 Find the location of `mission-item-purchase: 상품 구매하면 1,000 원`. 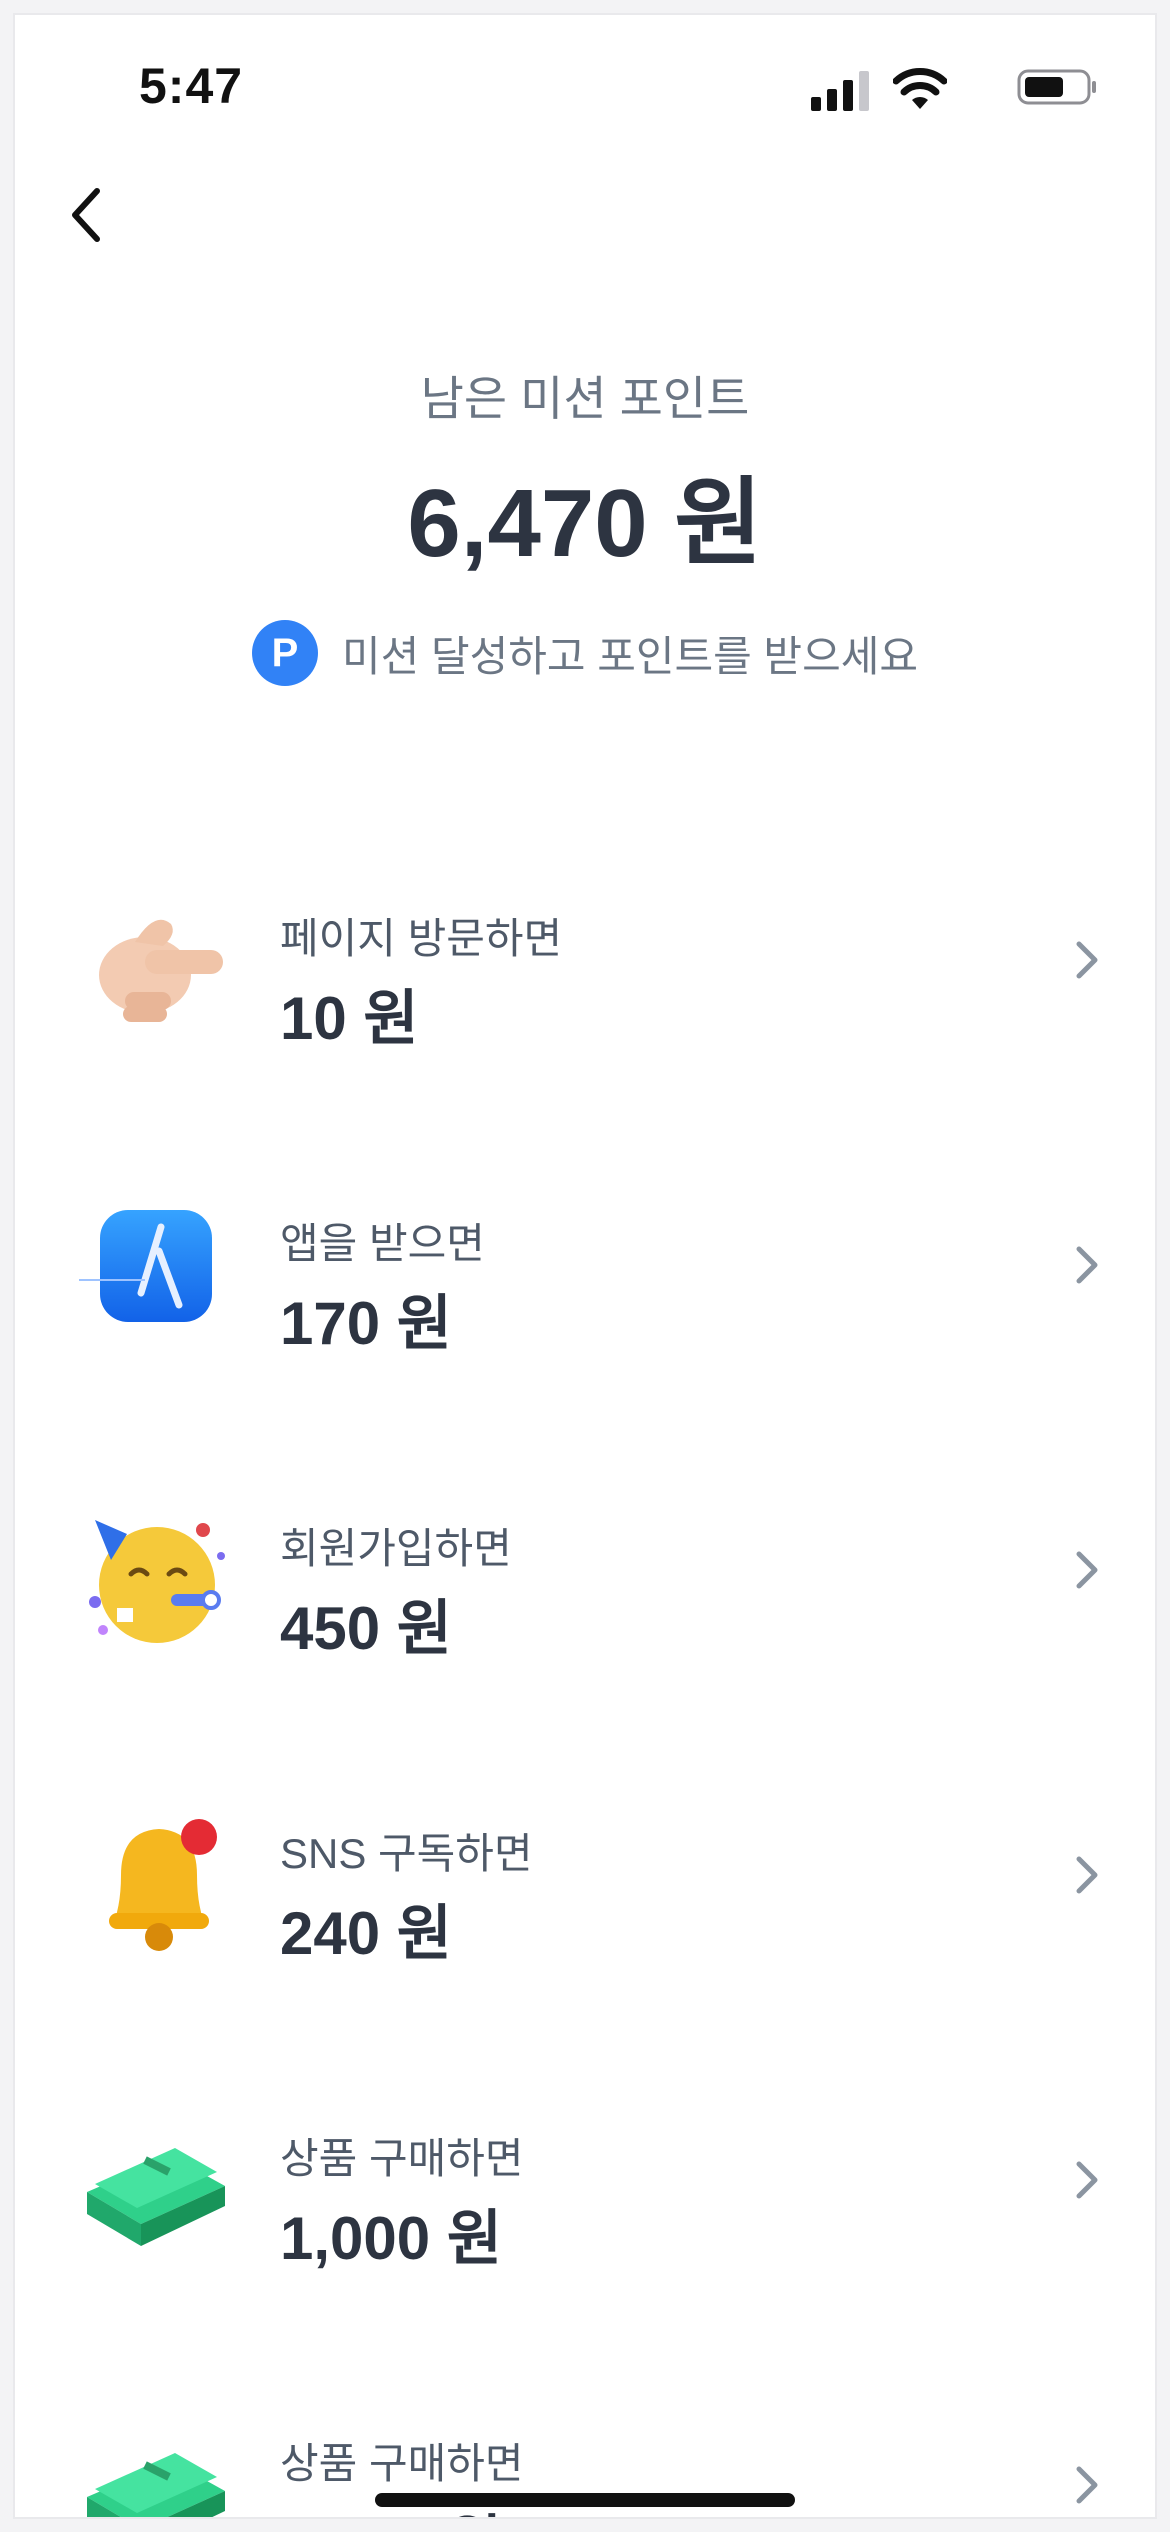

mission-item-purchase: 상품 구매하면 1,000 원 is located at coordinates (585, 2180).